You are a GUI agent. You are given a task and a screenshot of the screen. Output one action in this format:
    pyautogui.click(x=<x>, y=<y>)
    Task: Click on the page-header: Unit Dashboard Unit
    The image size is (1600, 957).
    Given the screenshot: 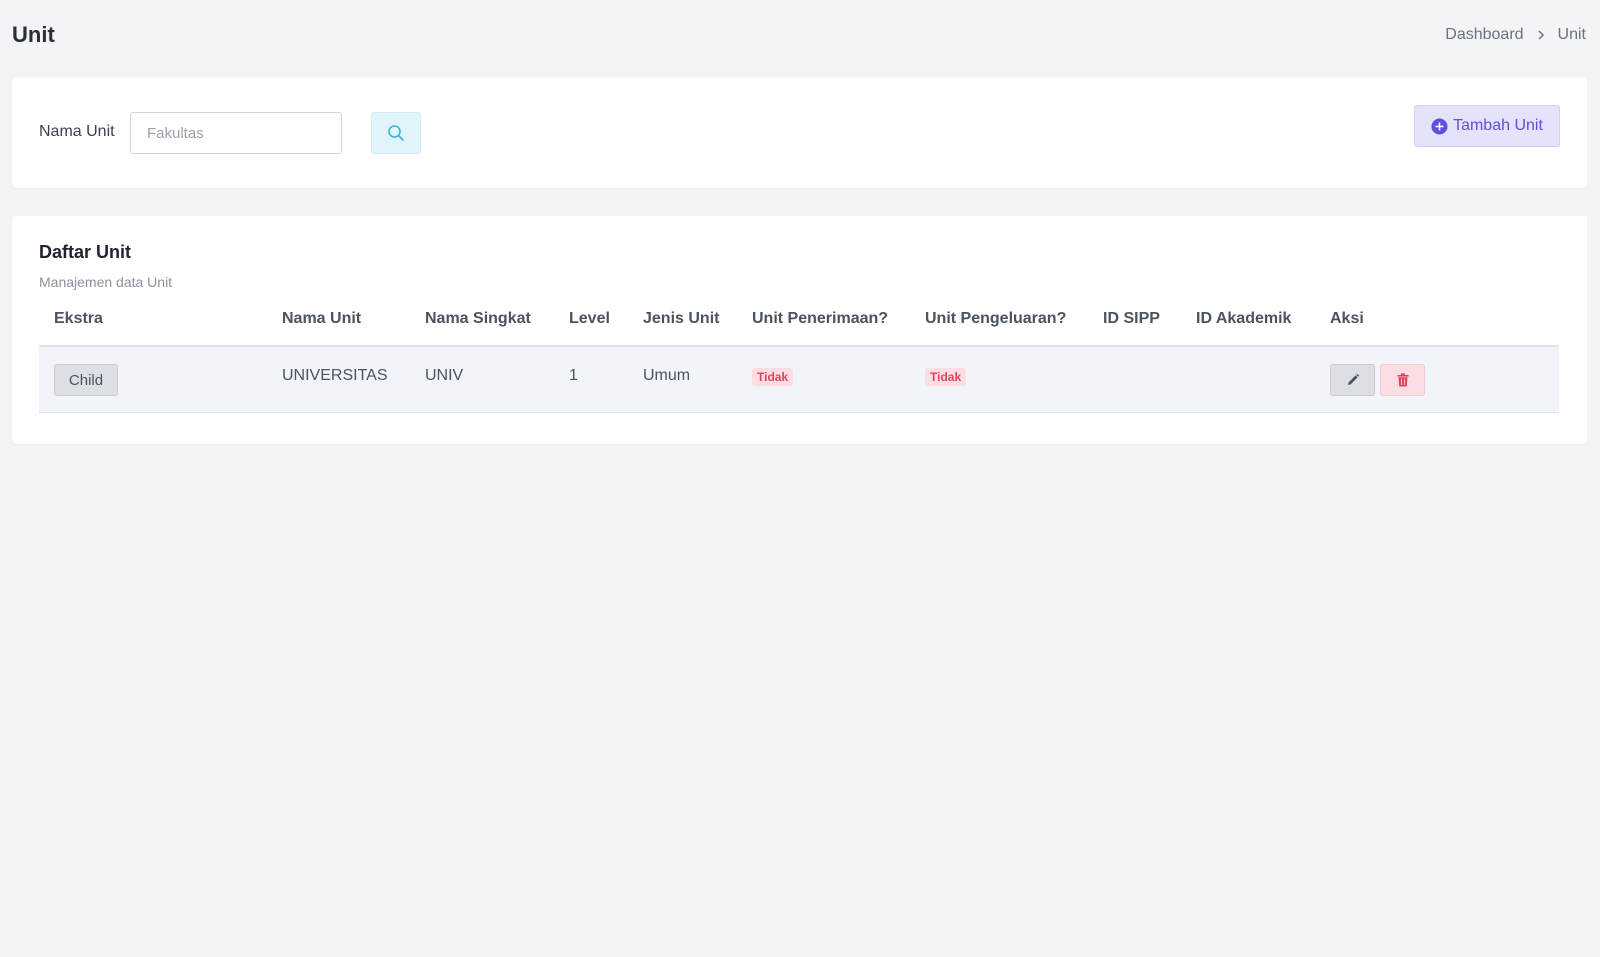 What is the action you would take?
    pyautogui.click(x=800, y=35)
    